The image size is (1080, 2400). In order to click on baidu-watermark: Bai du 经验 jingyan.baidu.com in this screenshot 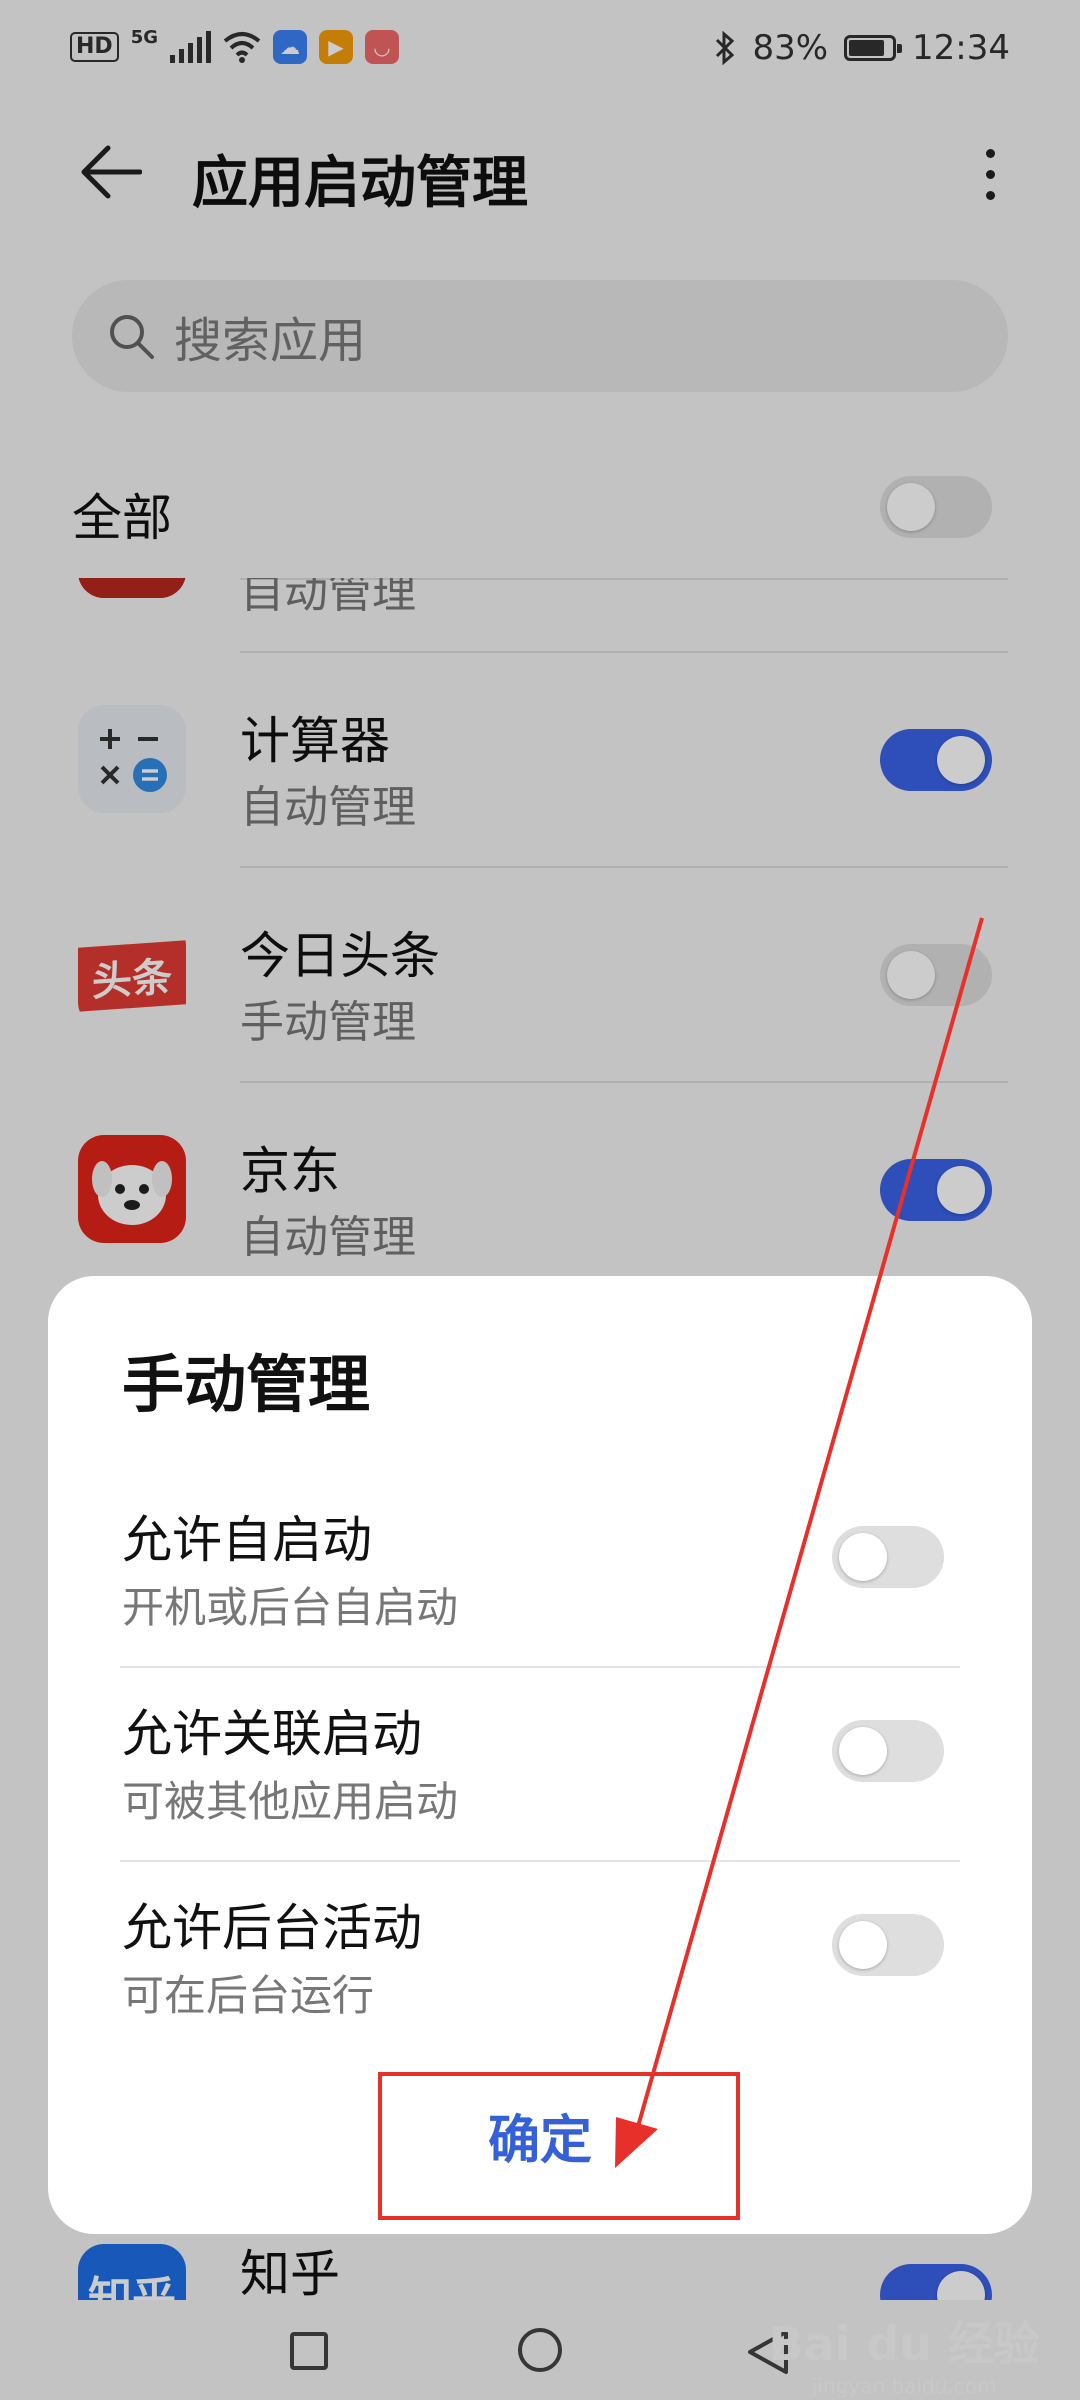, I will do `click(904, 2353)`.